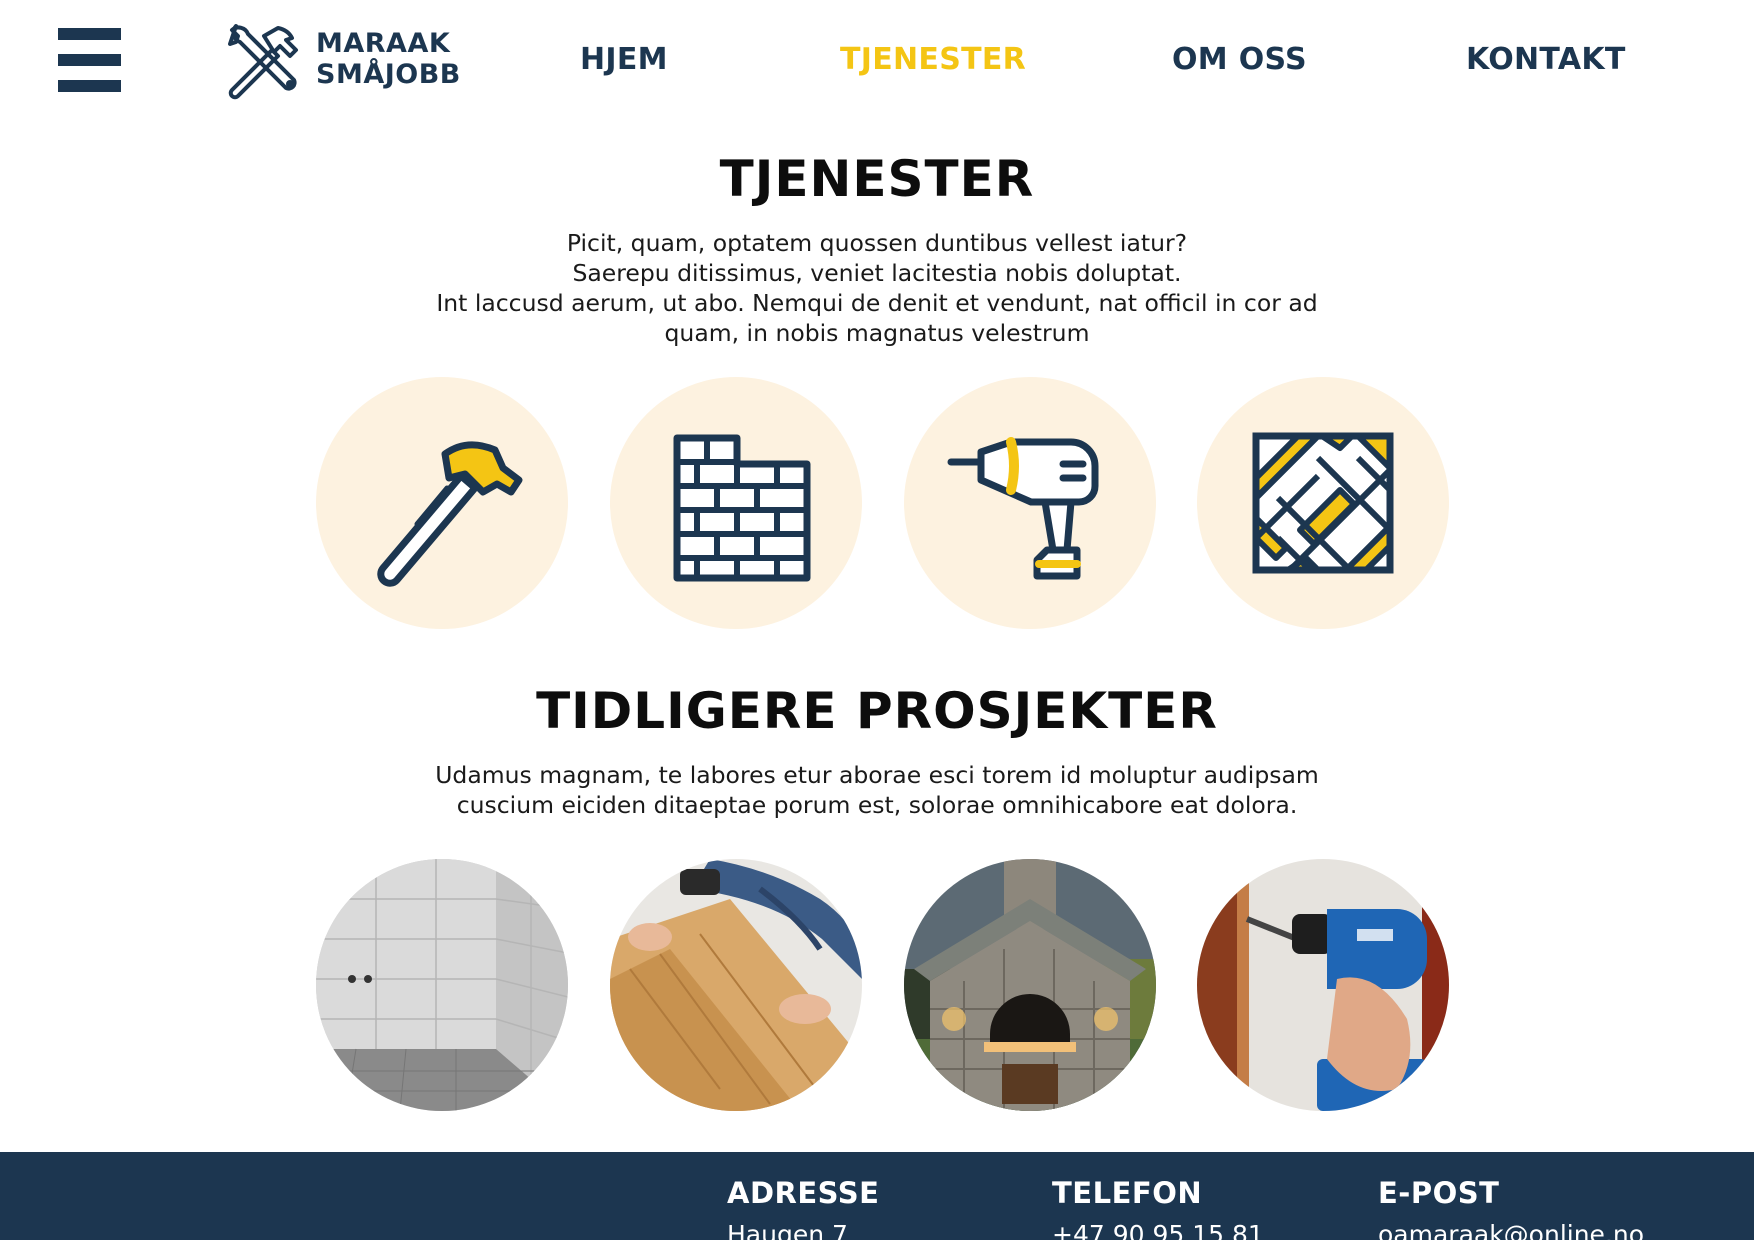 This screenshot has height=1240, width=1754. What do you see at coordinates (1511, 1208) in the screenshot?
I see `footer-email: E-POST oamaraak@online.no` at bounding box center [1511, 1208].